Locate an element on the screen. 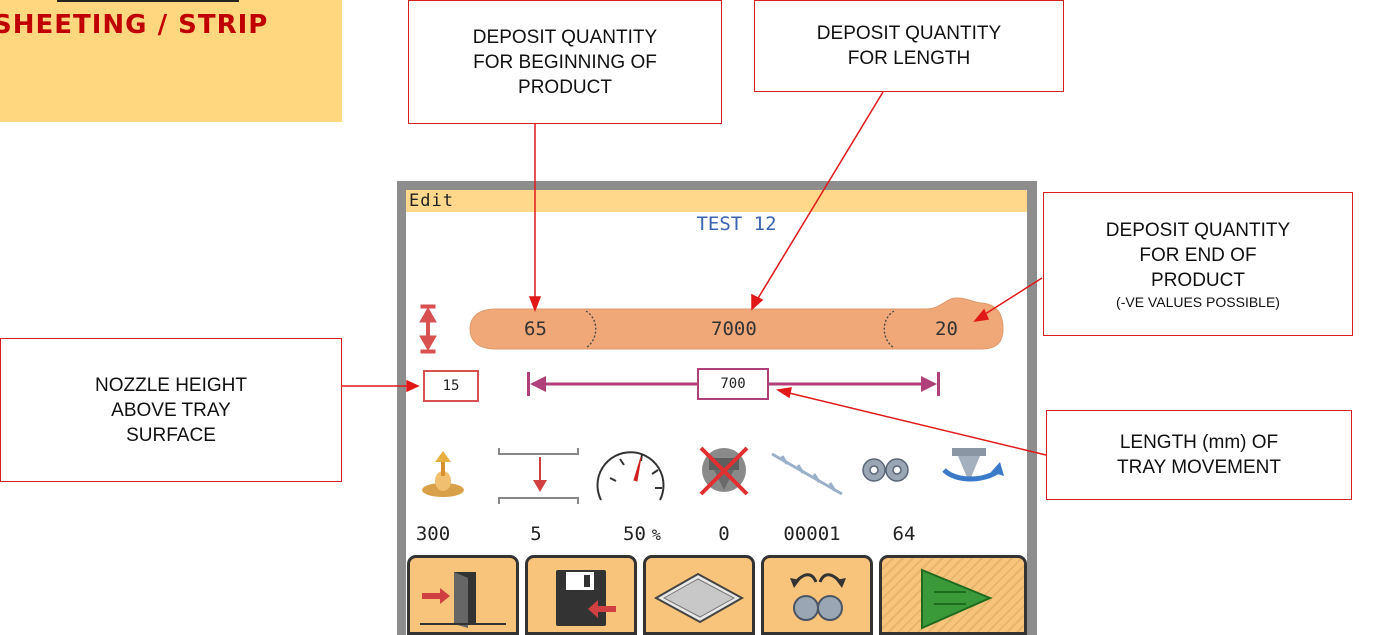 The image size is (1385, 635). nozzle-rotation-icon is located at coordinates (973, 465).